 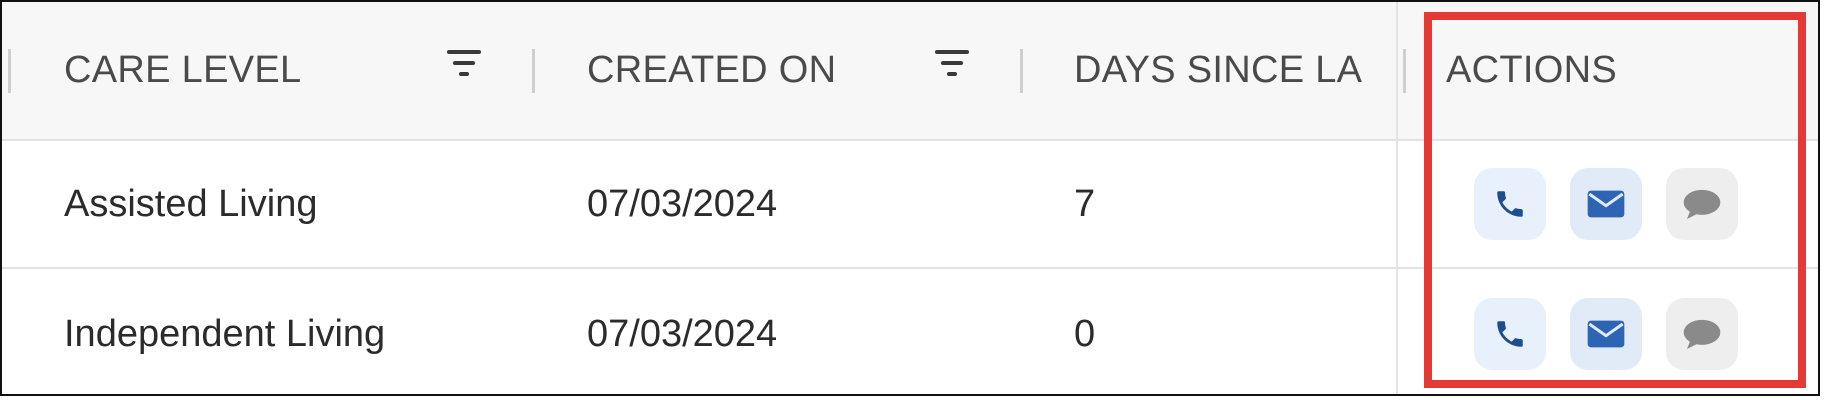 I want to click on column-header-actions: ACTIONS, so click(x=1626, y=70).